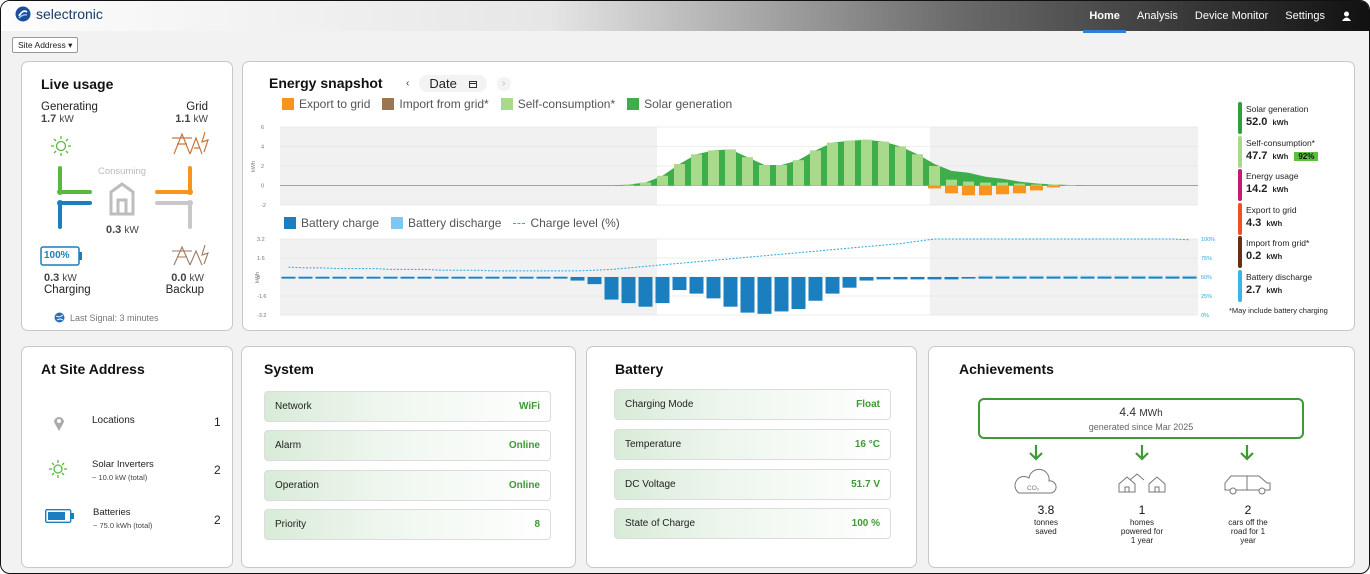 This screenshot has width=1370, height=574. What do you see at coordinates (679, 104) in the screenshot?
I see `legend-item: Solar generation` at bounding box center [679, 104].